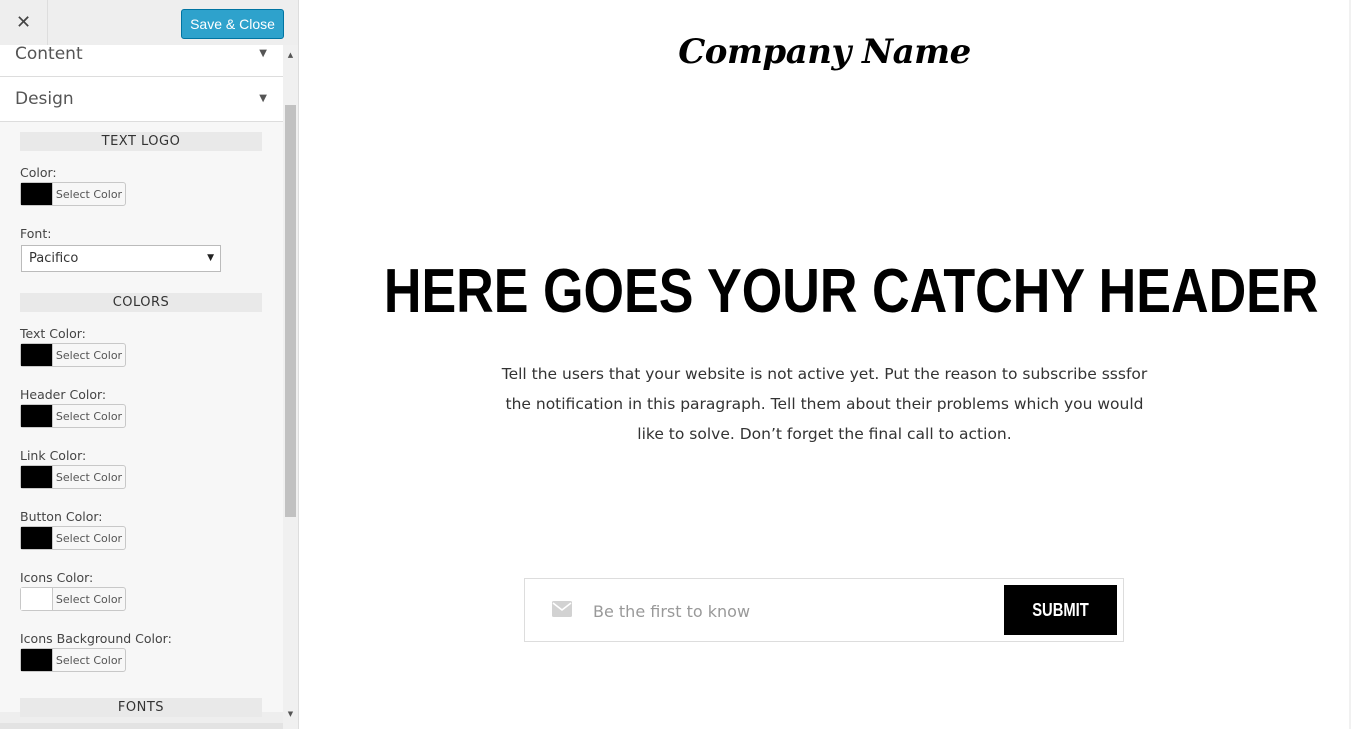 The width and height of the screenshot is (1351, 729). Describe the element at coordinates (38, 172) in the screenshot. I see `logo-color-label: Color:` at that location.